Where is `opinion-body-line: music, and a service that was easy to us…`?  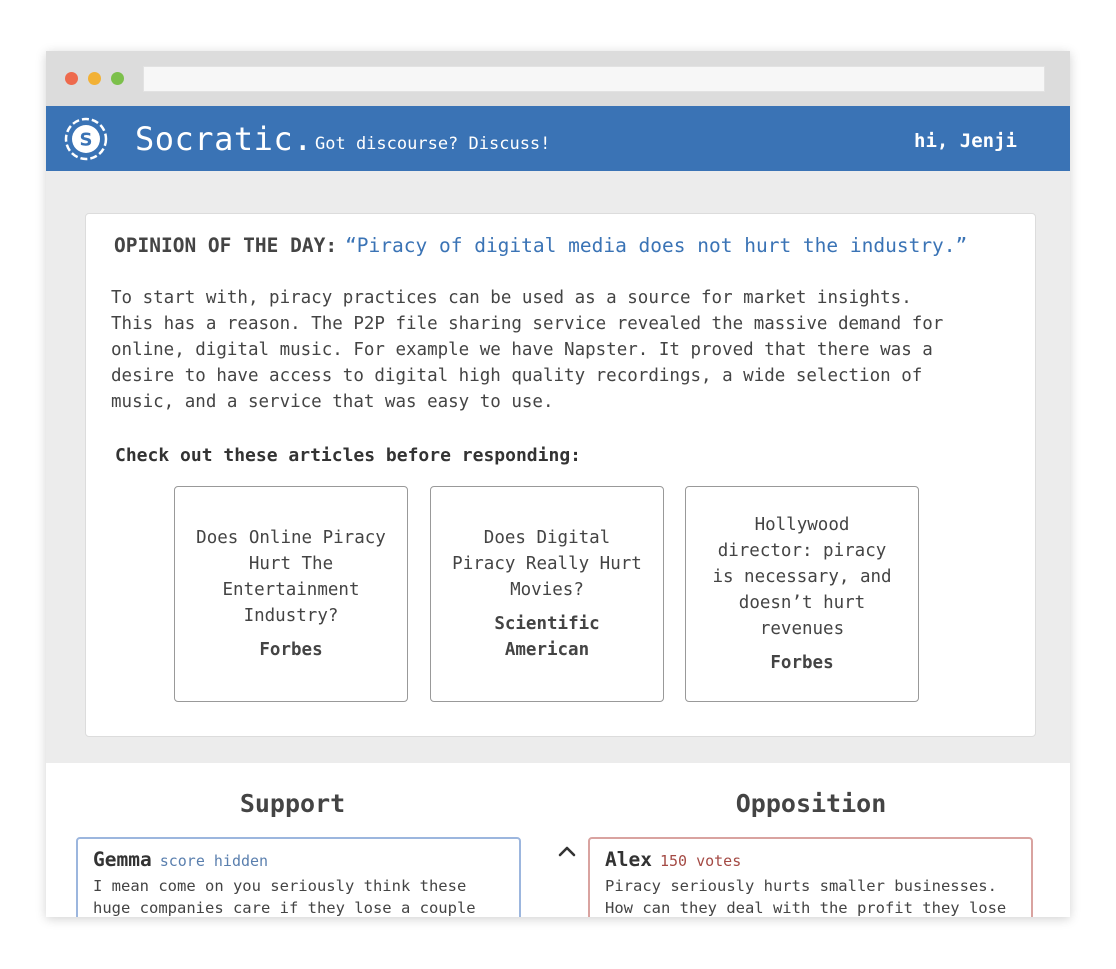
opinion-body-line: music, and a service that was easy to us… is located at coordinates (332, 402).